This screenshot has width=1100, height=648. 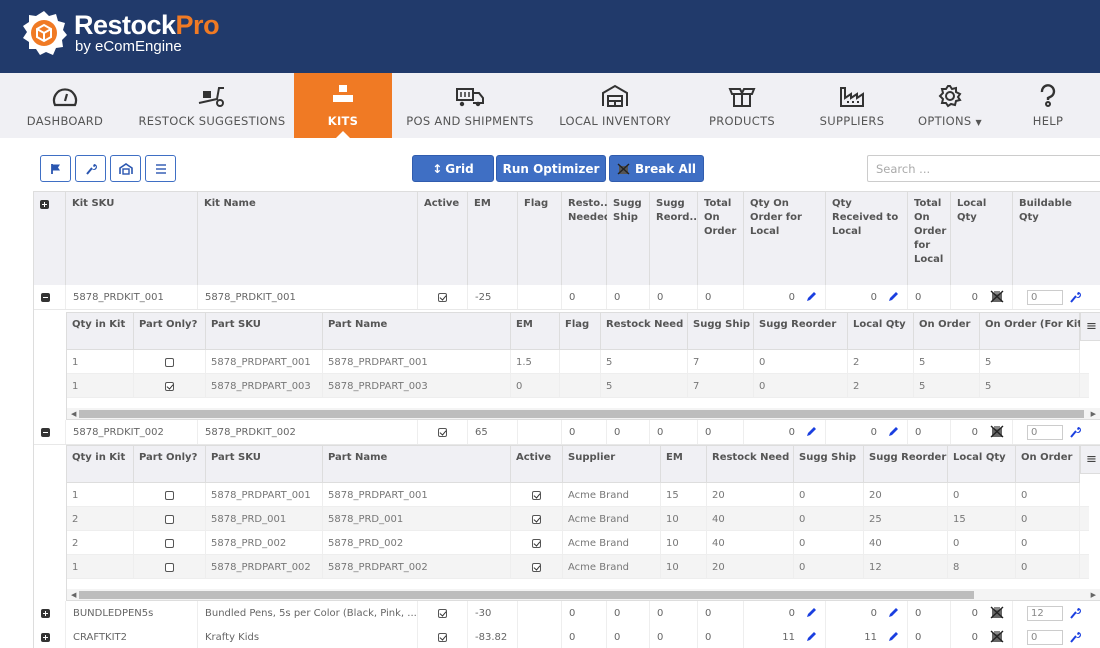 I want to click on restockpro-logo: RestockPro by eComEngine, so click(x=120, y=33).